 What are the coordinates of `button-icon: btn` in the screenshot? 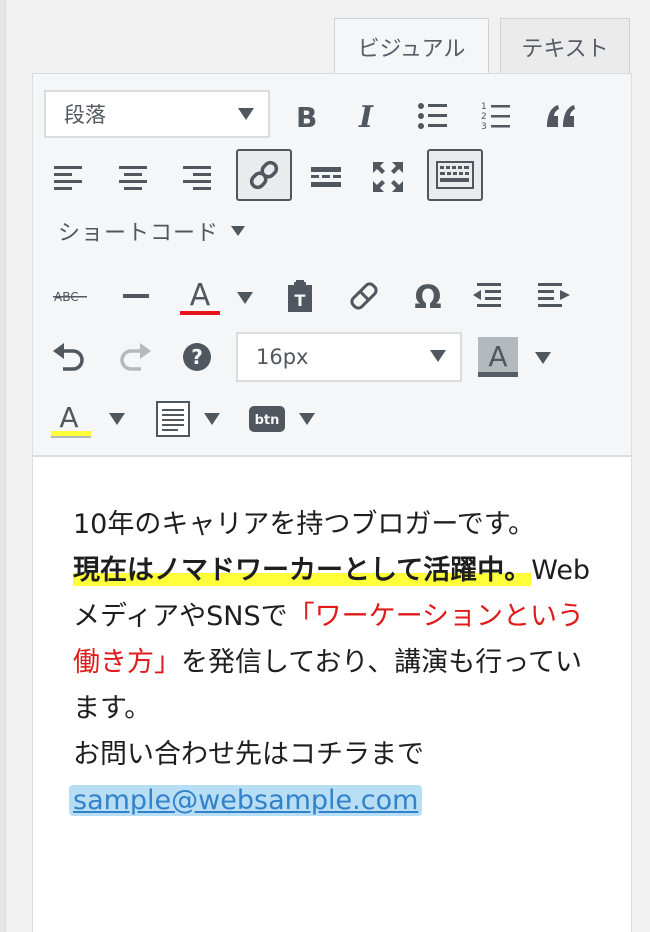 It's located at (267, 419).